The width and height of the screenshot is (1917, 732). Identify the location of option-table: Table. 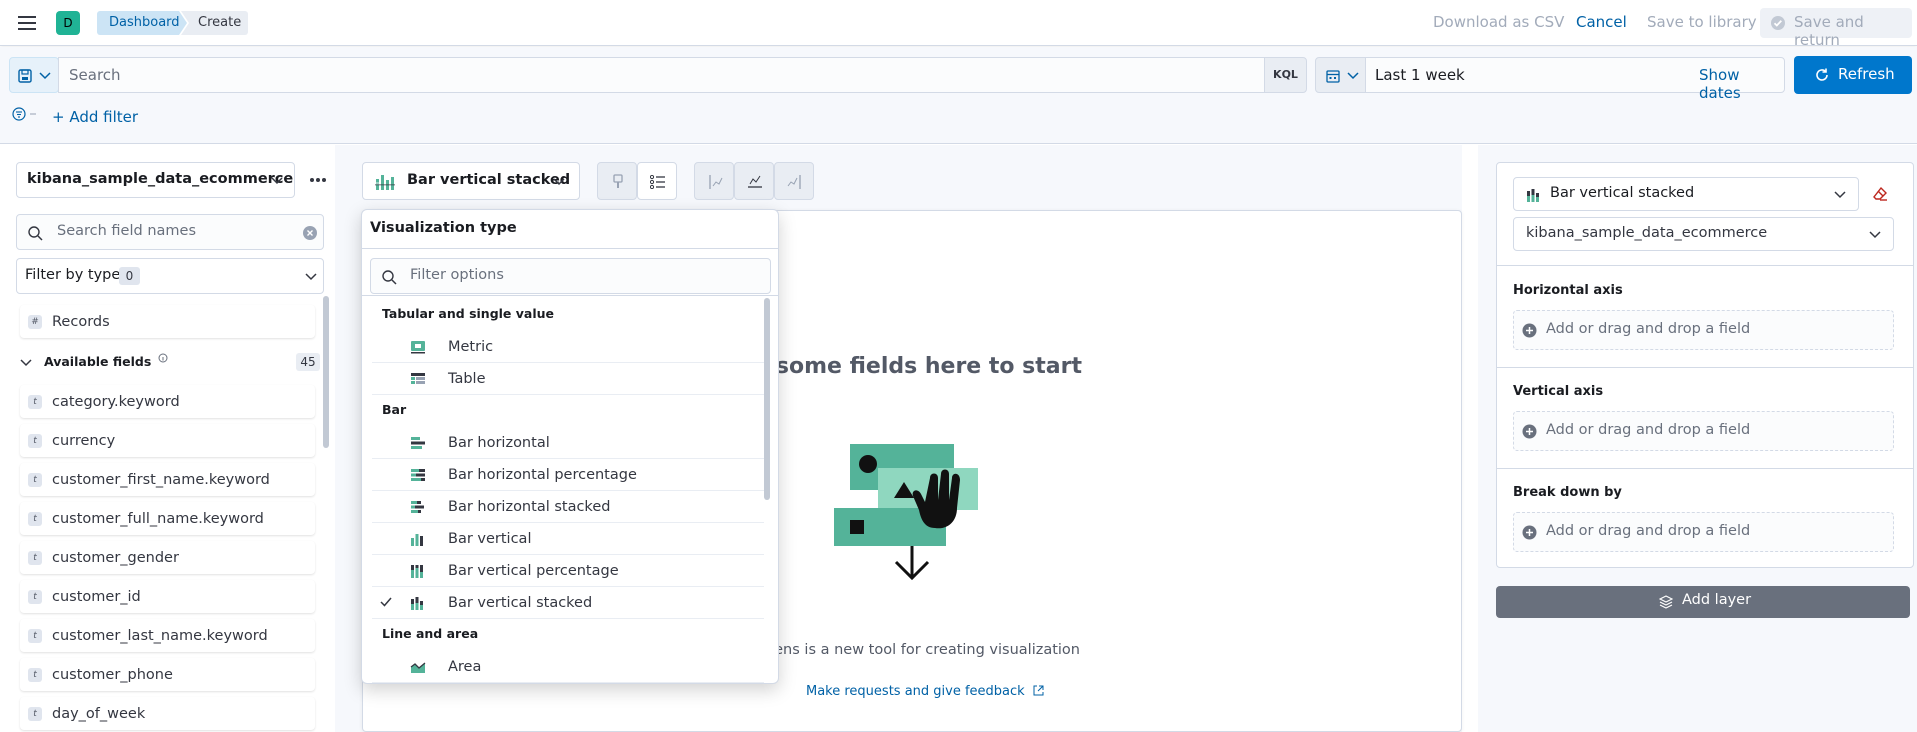
(568, 379).